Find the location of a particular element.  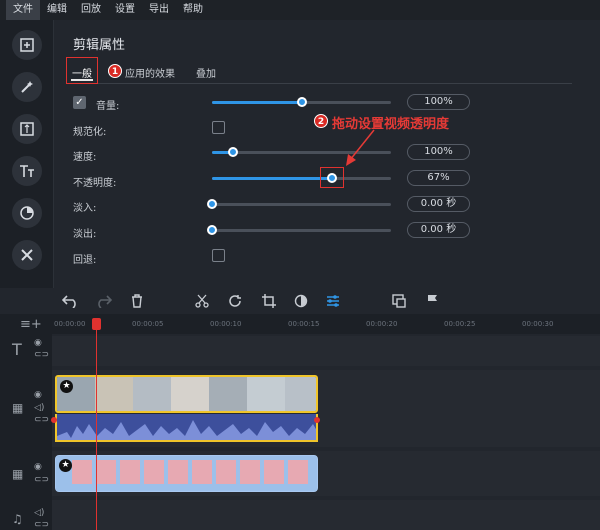

volume-checkbox: ✓ is located at coordinates (79, 102).